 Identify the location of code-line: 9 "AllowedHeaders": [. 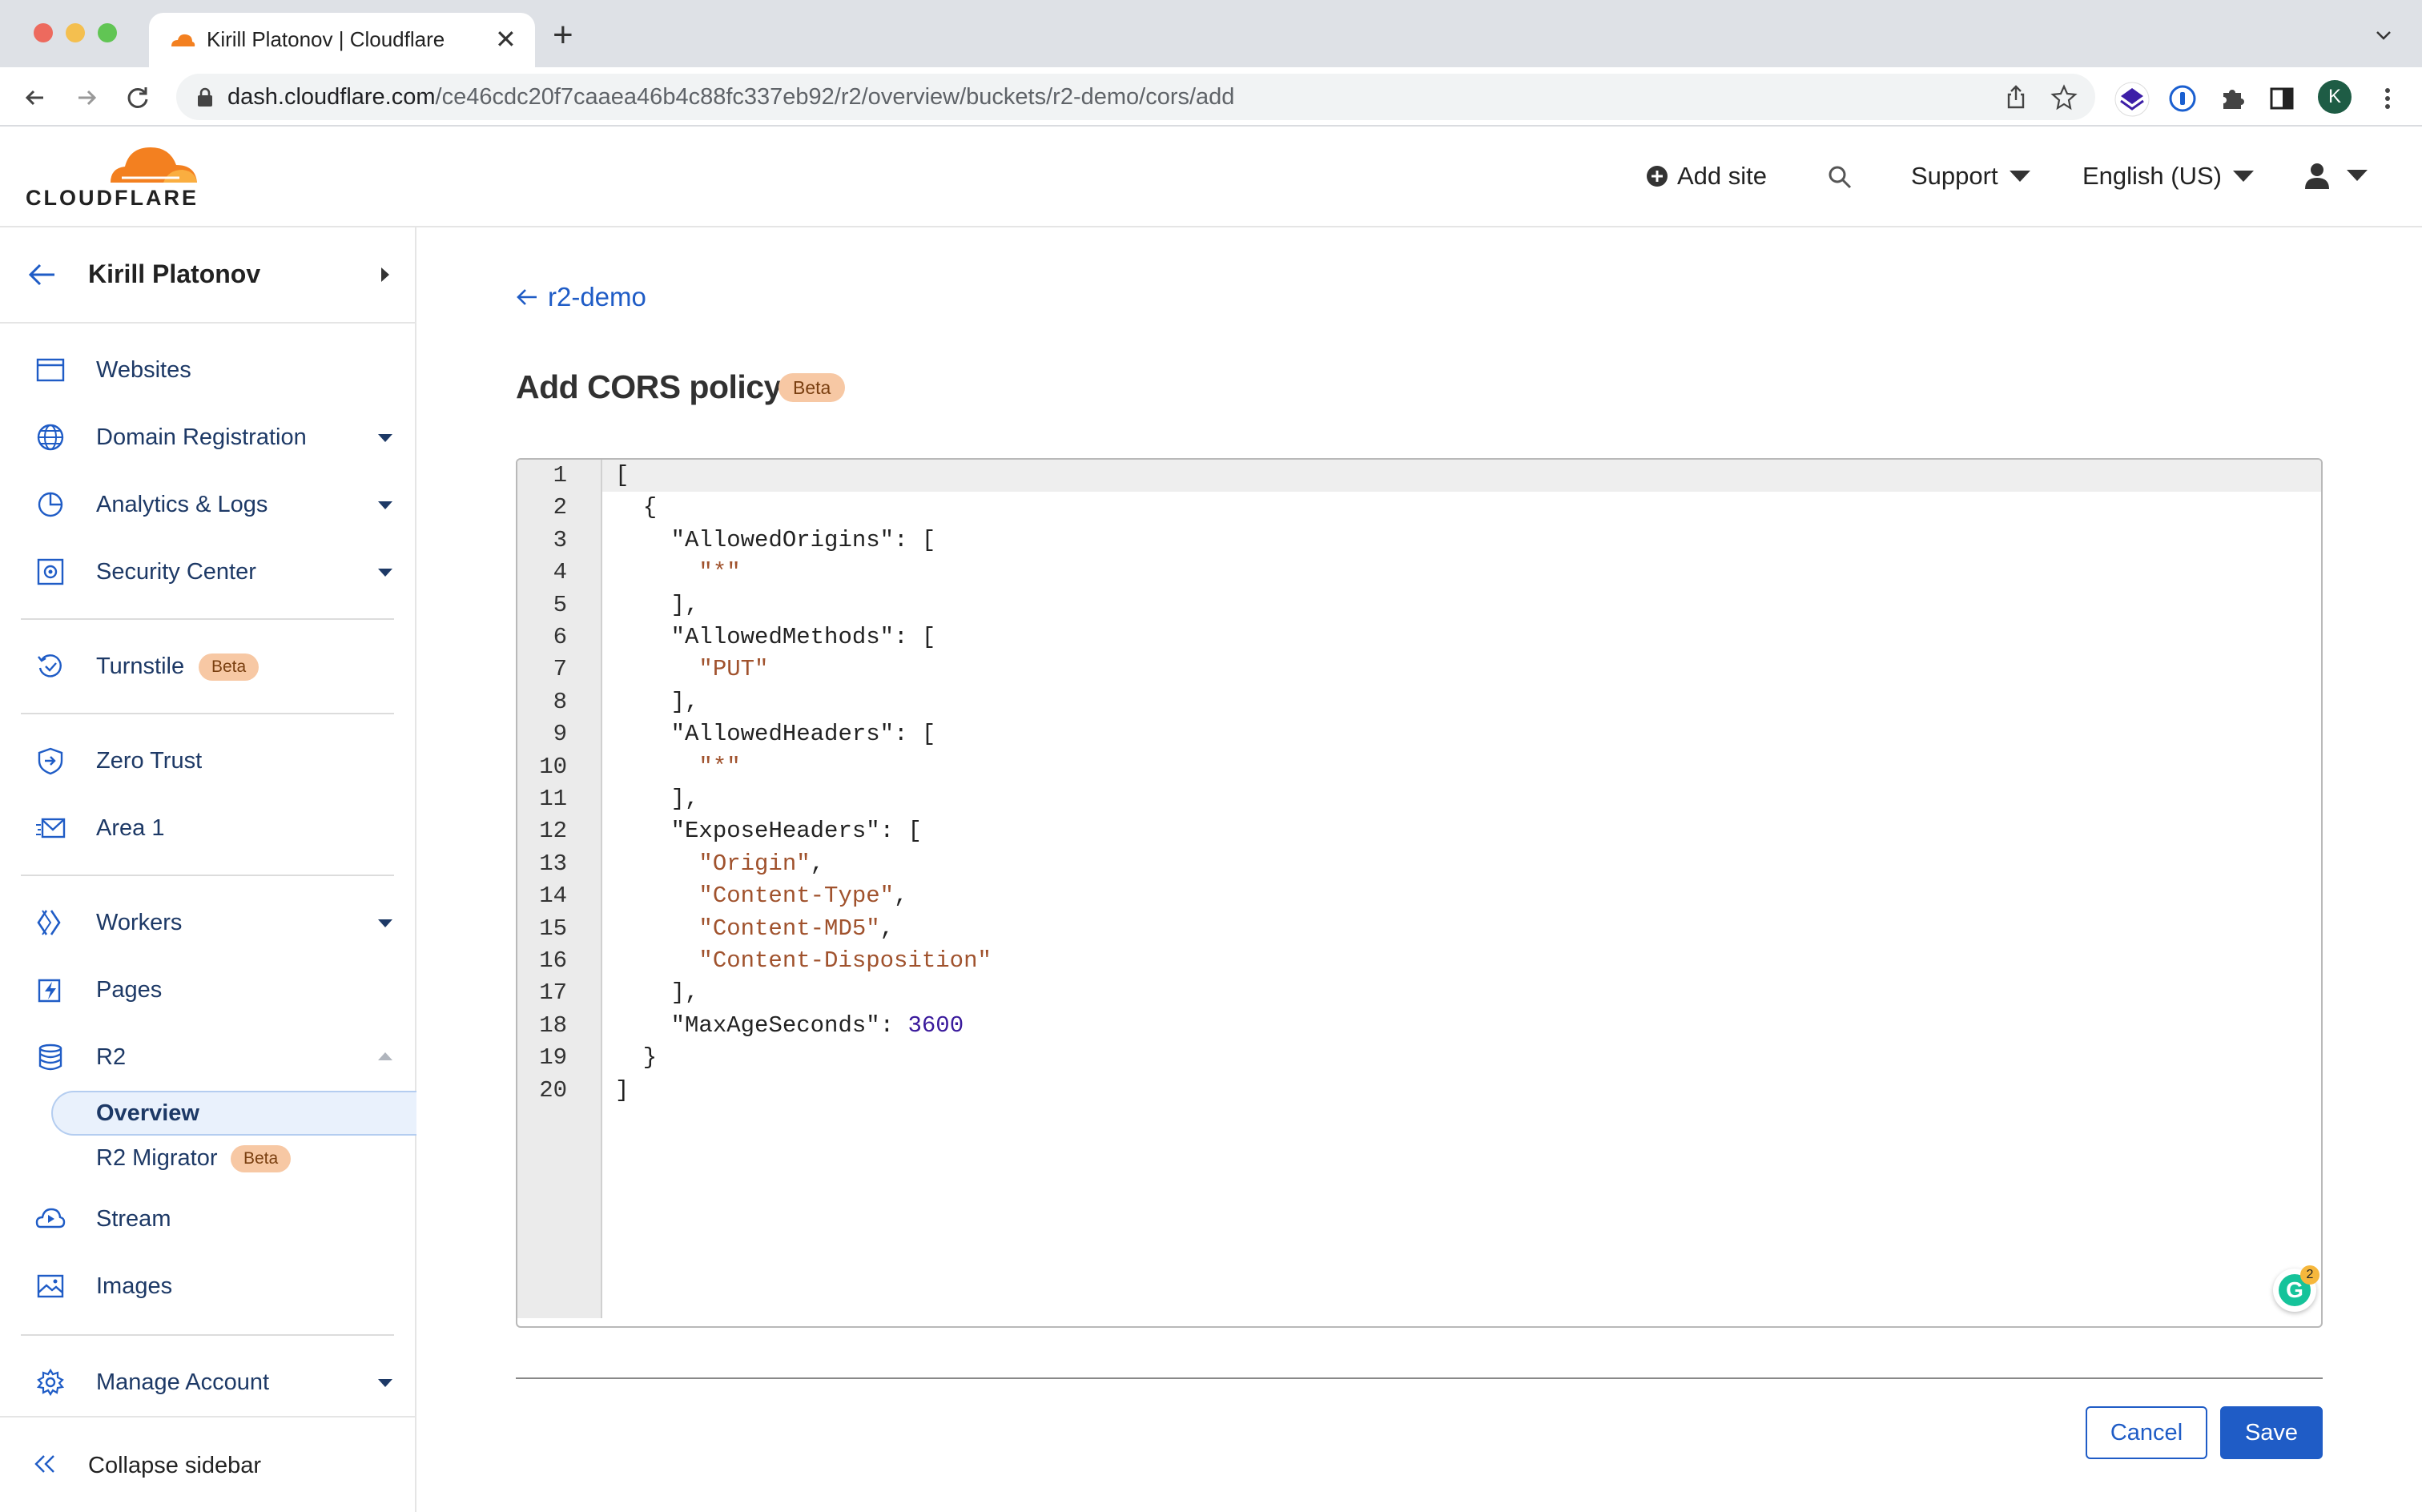
(1419, 734).